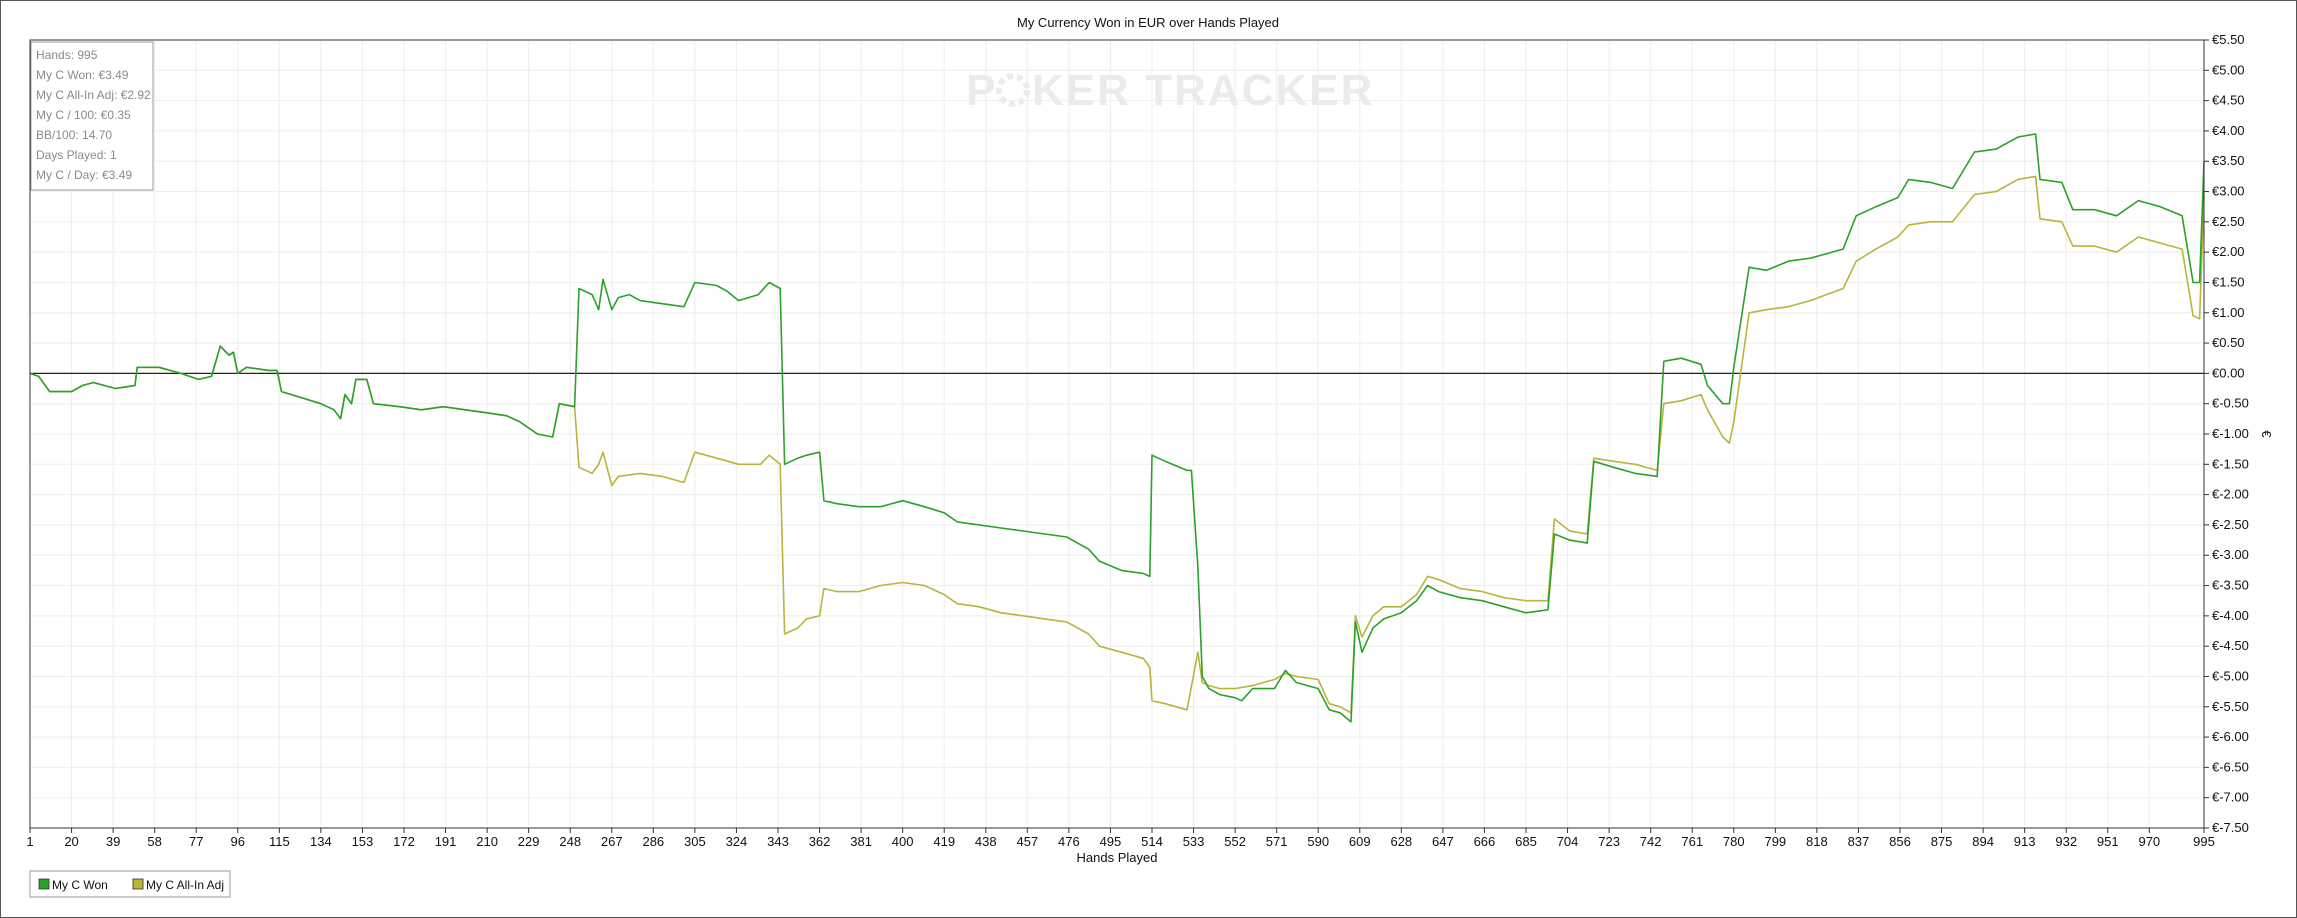 This screenshot has height=918, width=2297. Describe the element at coordinates (1609, 841) in the screenshot. I see `x-tick-label: 723` at that location.